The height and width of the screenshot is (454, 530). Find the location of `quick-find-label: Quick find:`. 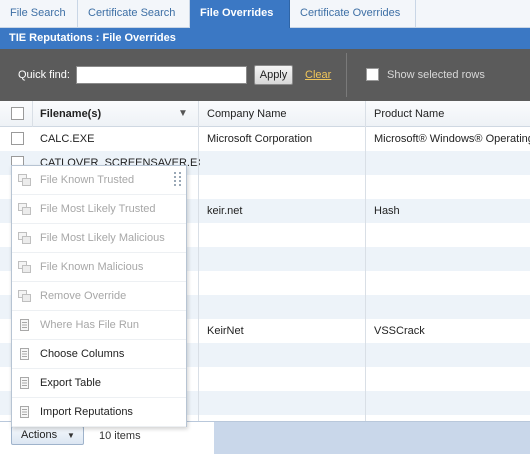

quick-find-label: Quick find: is located at coordinates (44, 75).